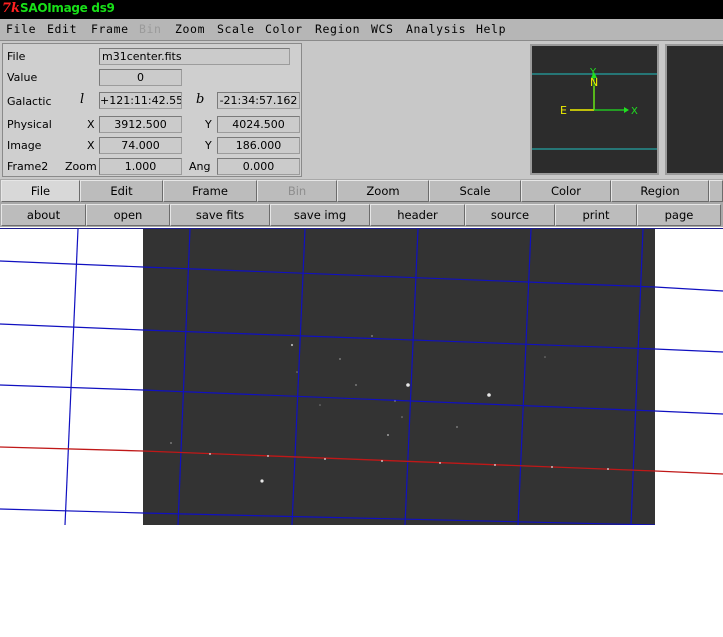  Describe the element at coordinates (382, 29) in the screenshot. I see `menu-wcs: WCS` at that location.